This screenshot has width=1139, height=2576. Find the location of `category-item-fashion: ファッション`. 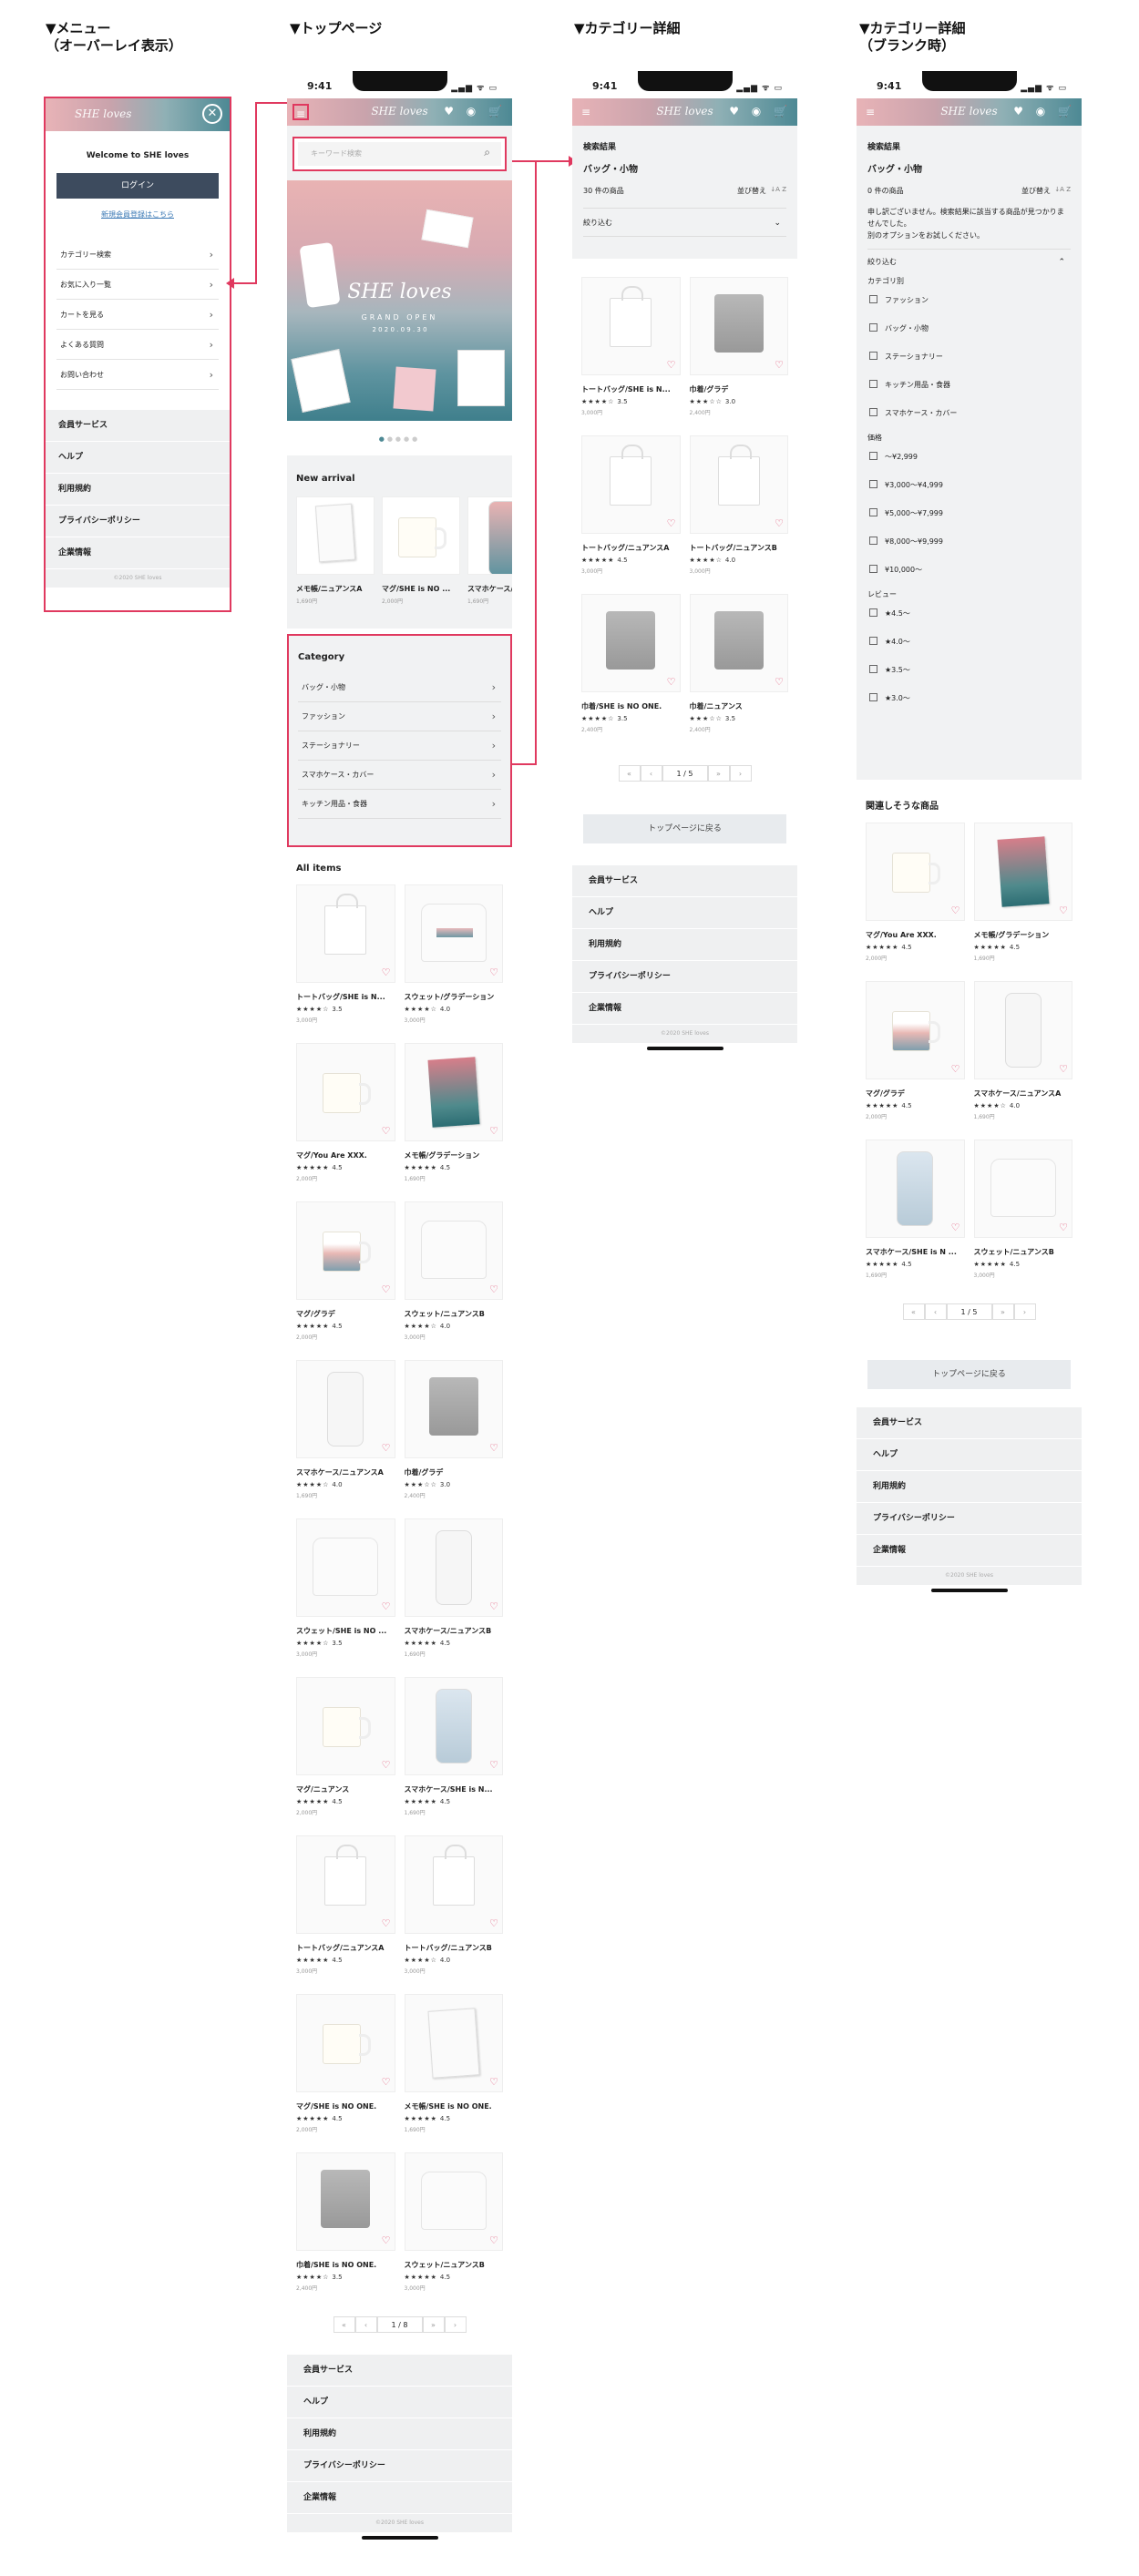

category-item-fashion: ファッション is located at coordinates (399, 717).